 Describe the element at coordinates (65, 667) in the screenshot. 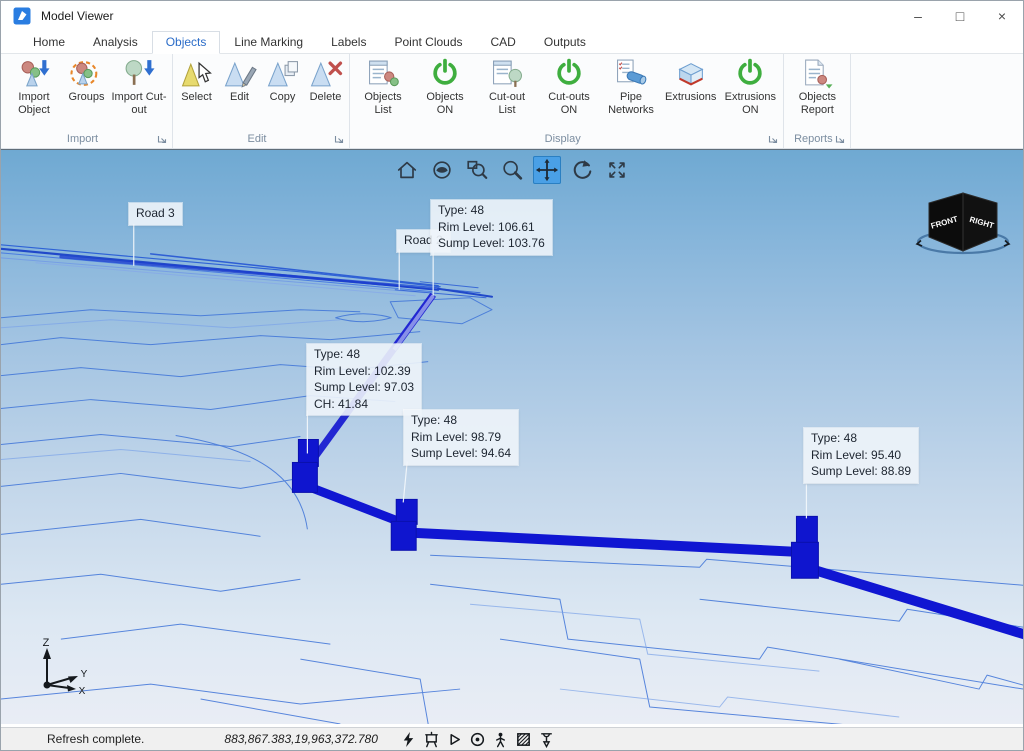

I see `ucs-axis-icon: Z Y X` at that location.